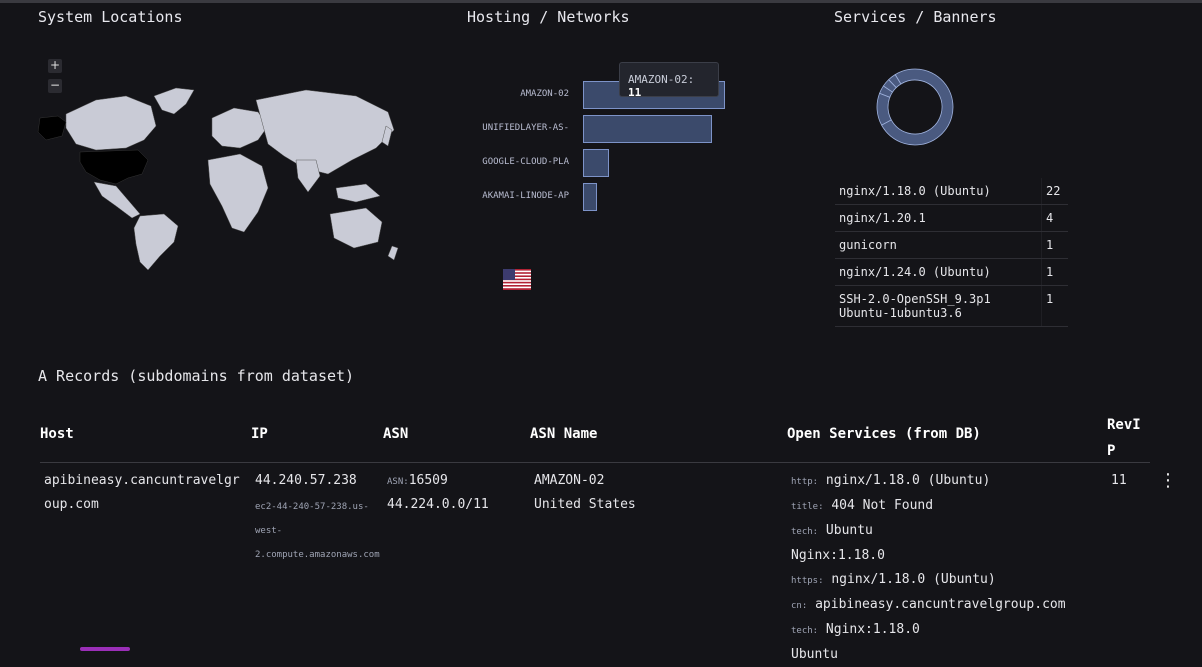 This screenshot has width=1202, height=667. What do you see at coordinates (544, 94) in the screenshot?
I see `bar-label: AMAZON-02` at bounding box center [544, 94].